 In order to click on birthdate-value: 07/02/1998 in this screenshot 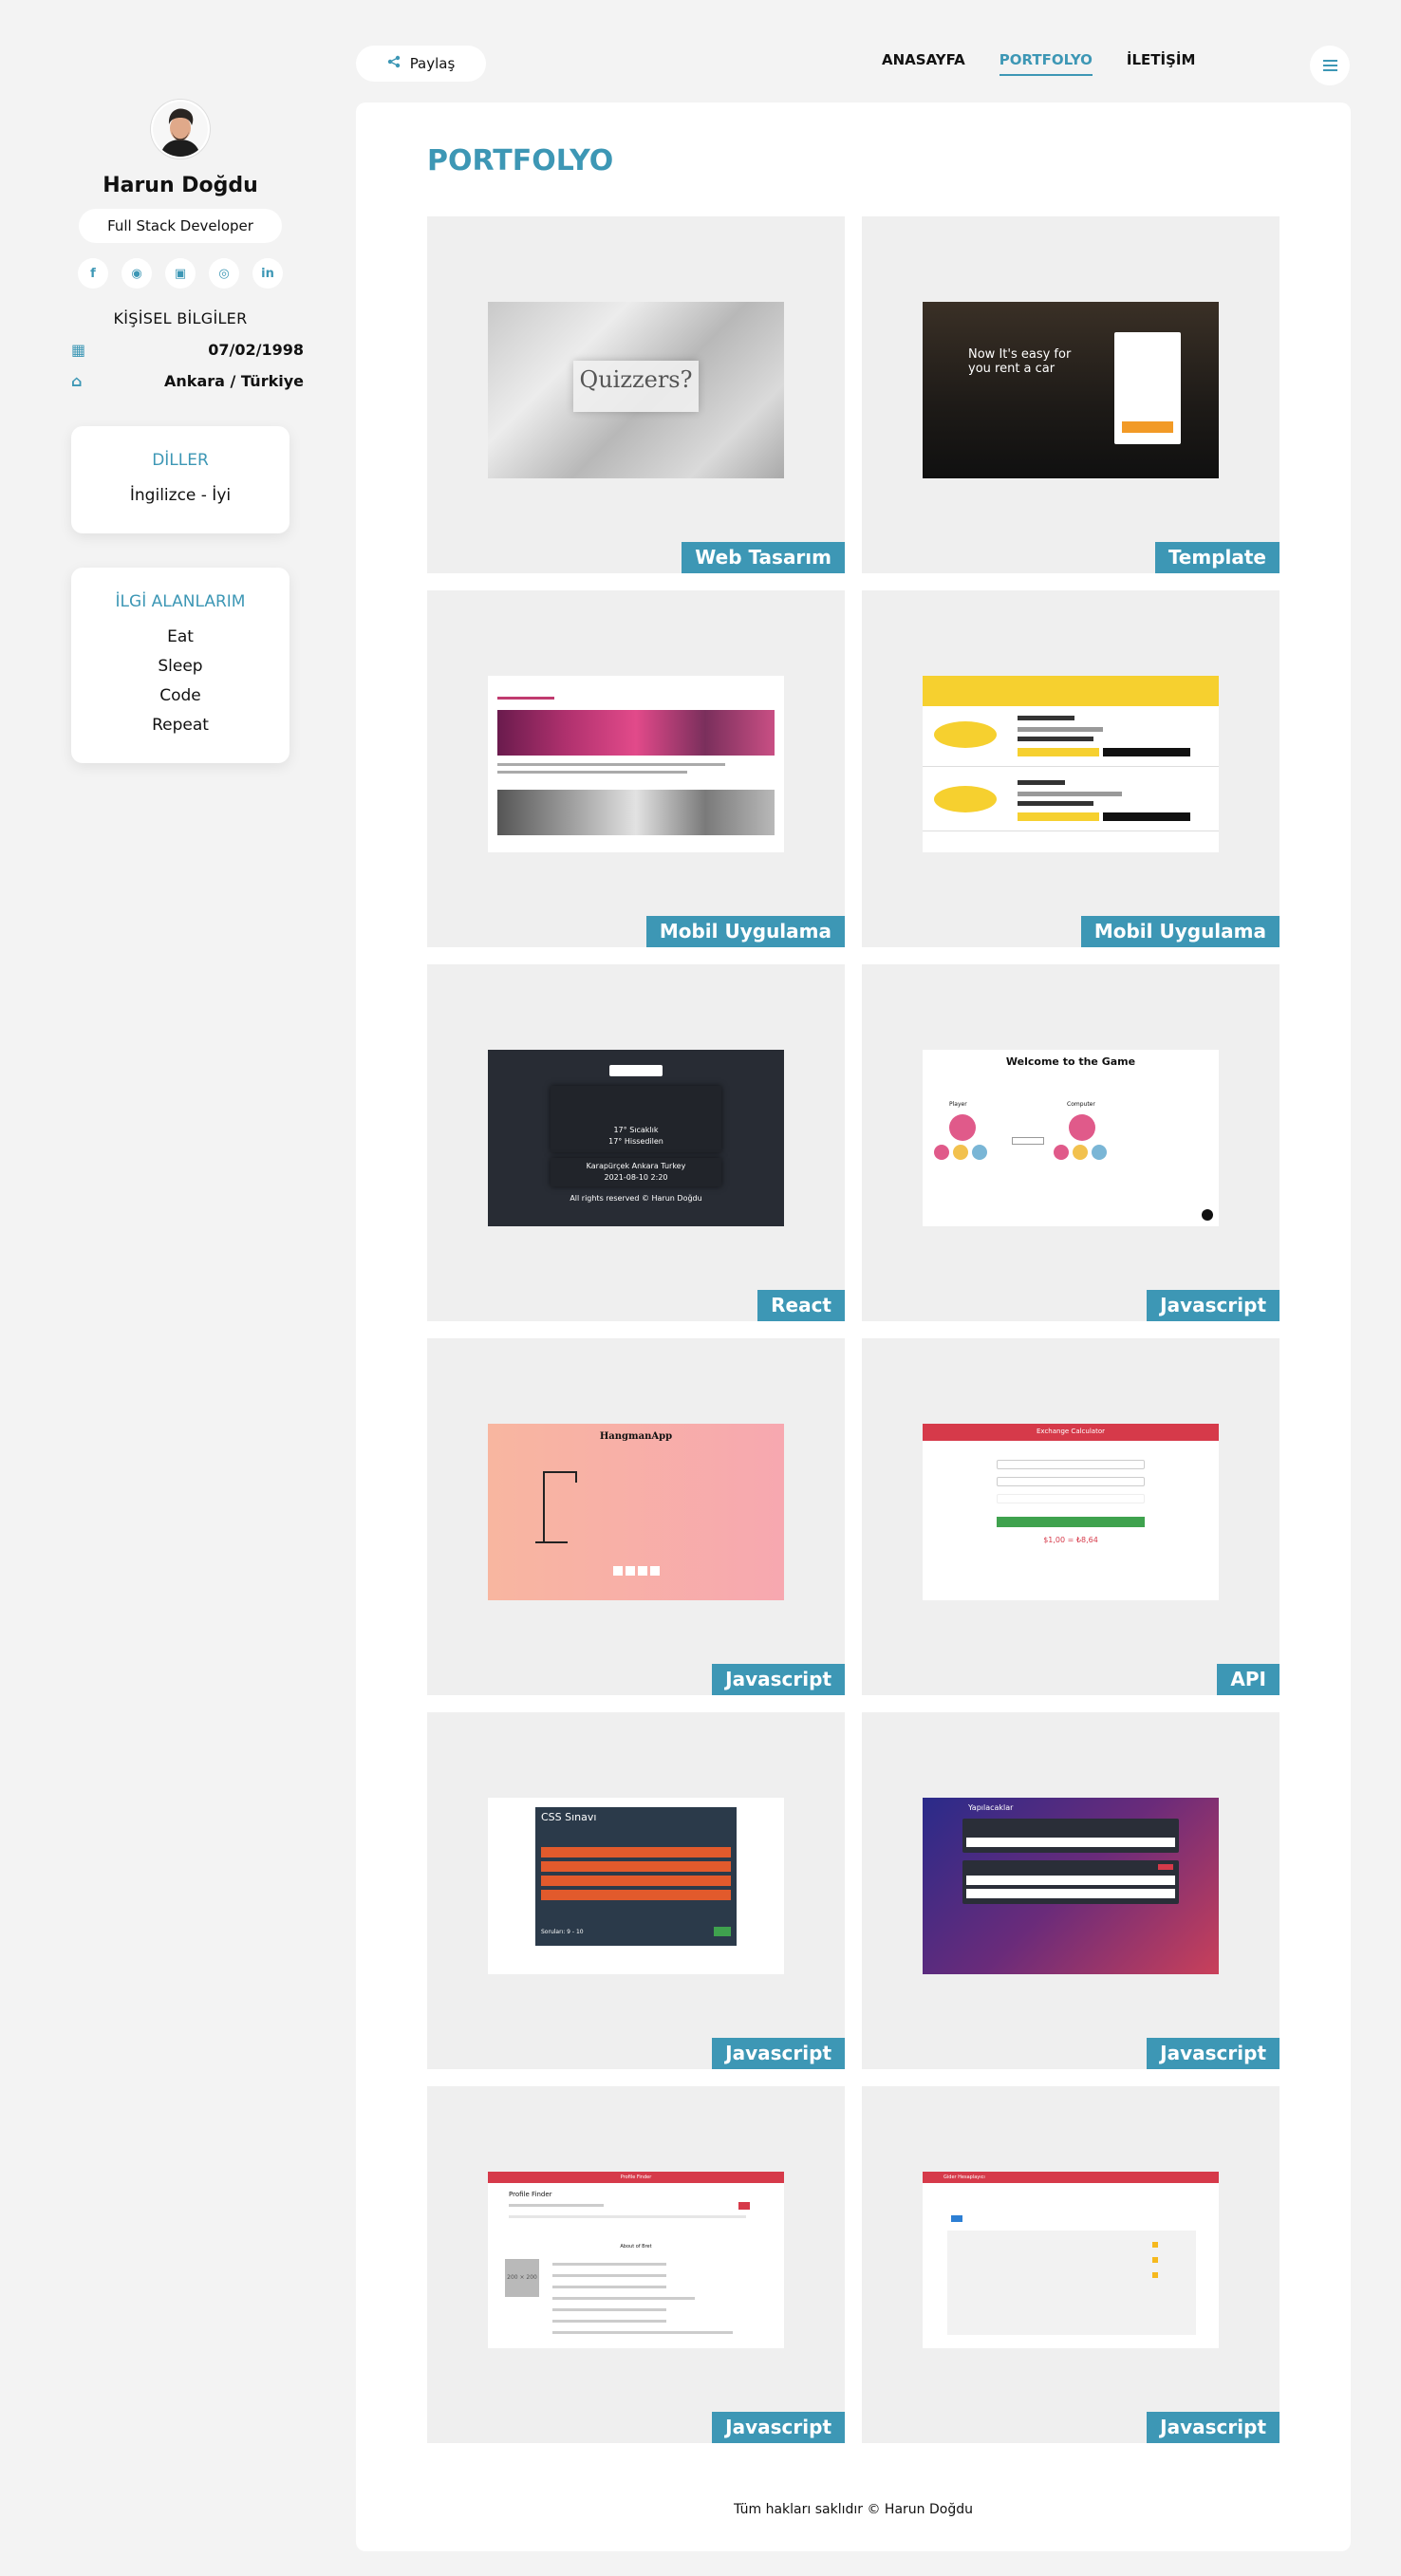, I will do `click(256, 350)`.